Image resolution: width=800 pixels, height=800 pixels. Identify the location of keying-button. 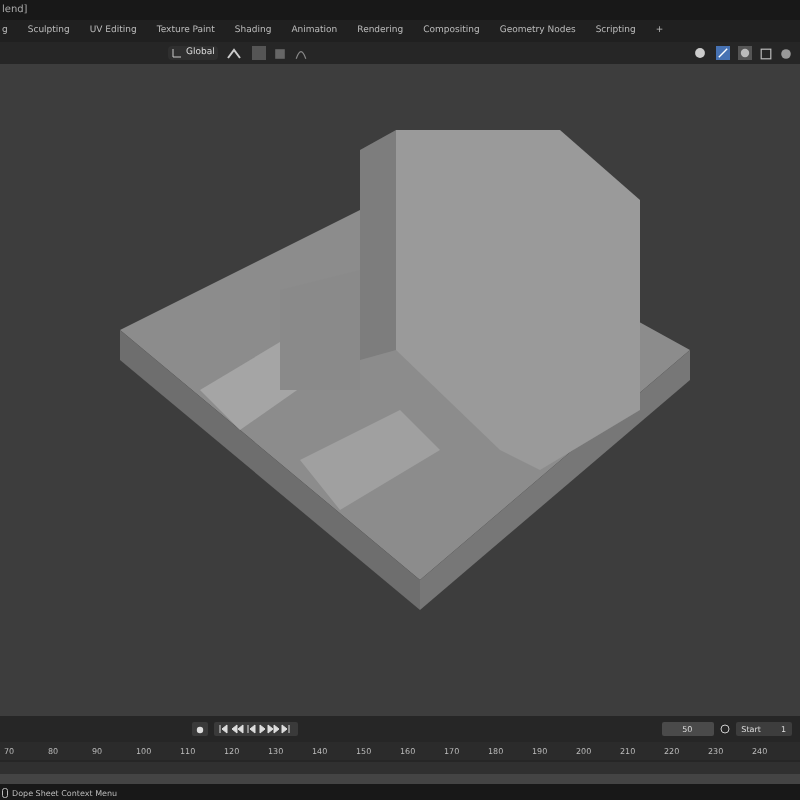
(200, 729).